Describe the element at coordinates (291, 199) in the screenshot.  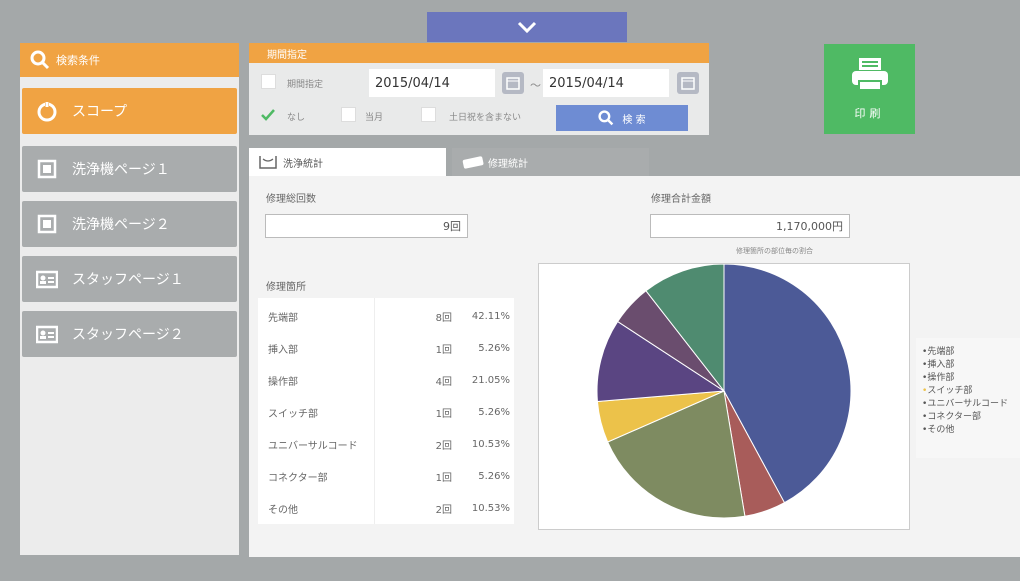
I see `repair-count-label: 修理総回数` at that location.